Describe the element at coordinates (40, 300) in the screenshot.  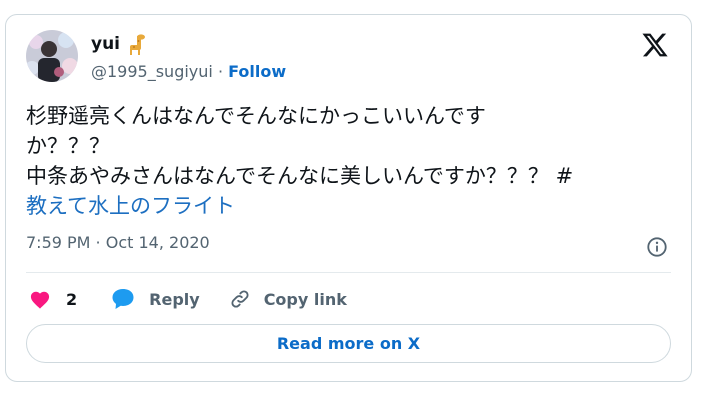
I see `heart-icon` at that location.